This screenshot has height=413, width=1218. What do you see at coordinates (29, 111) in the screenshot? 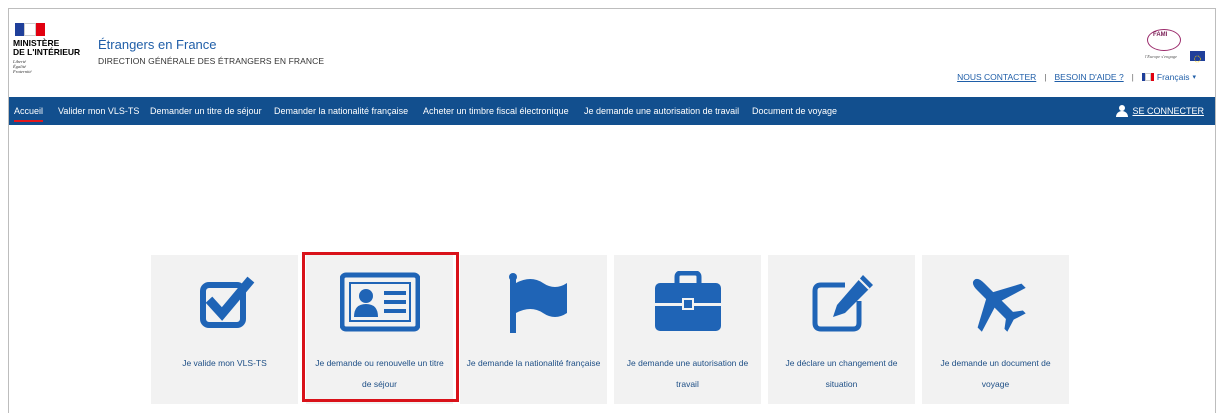
I see `nav-item-home: Accueil` at bounding box center [29, 111].